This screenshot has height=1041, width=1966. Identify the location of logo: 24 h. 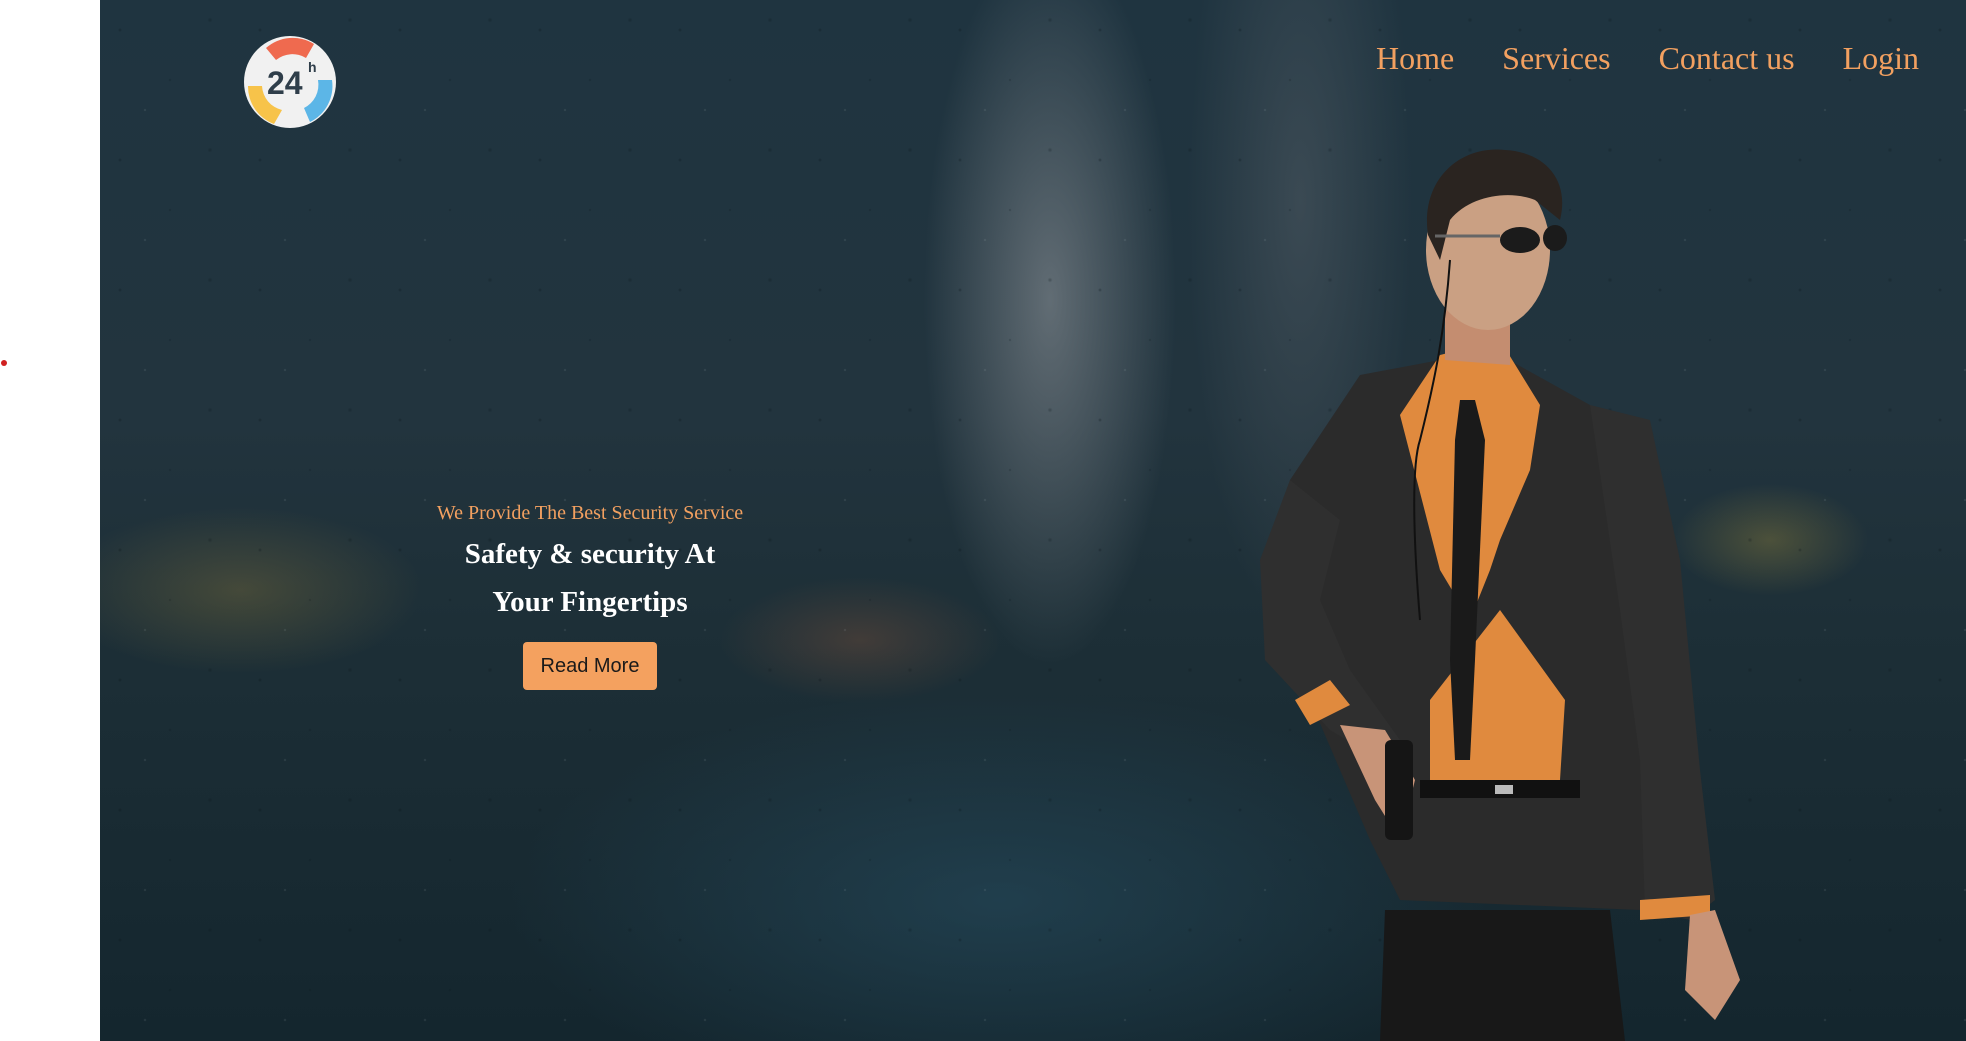
(290, 82).